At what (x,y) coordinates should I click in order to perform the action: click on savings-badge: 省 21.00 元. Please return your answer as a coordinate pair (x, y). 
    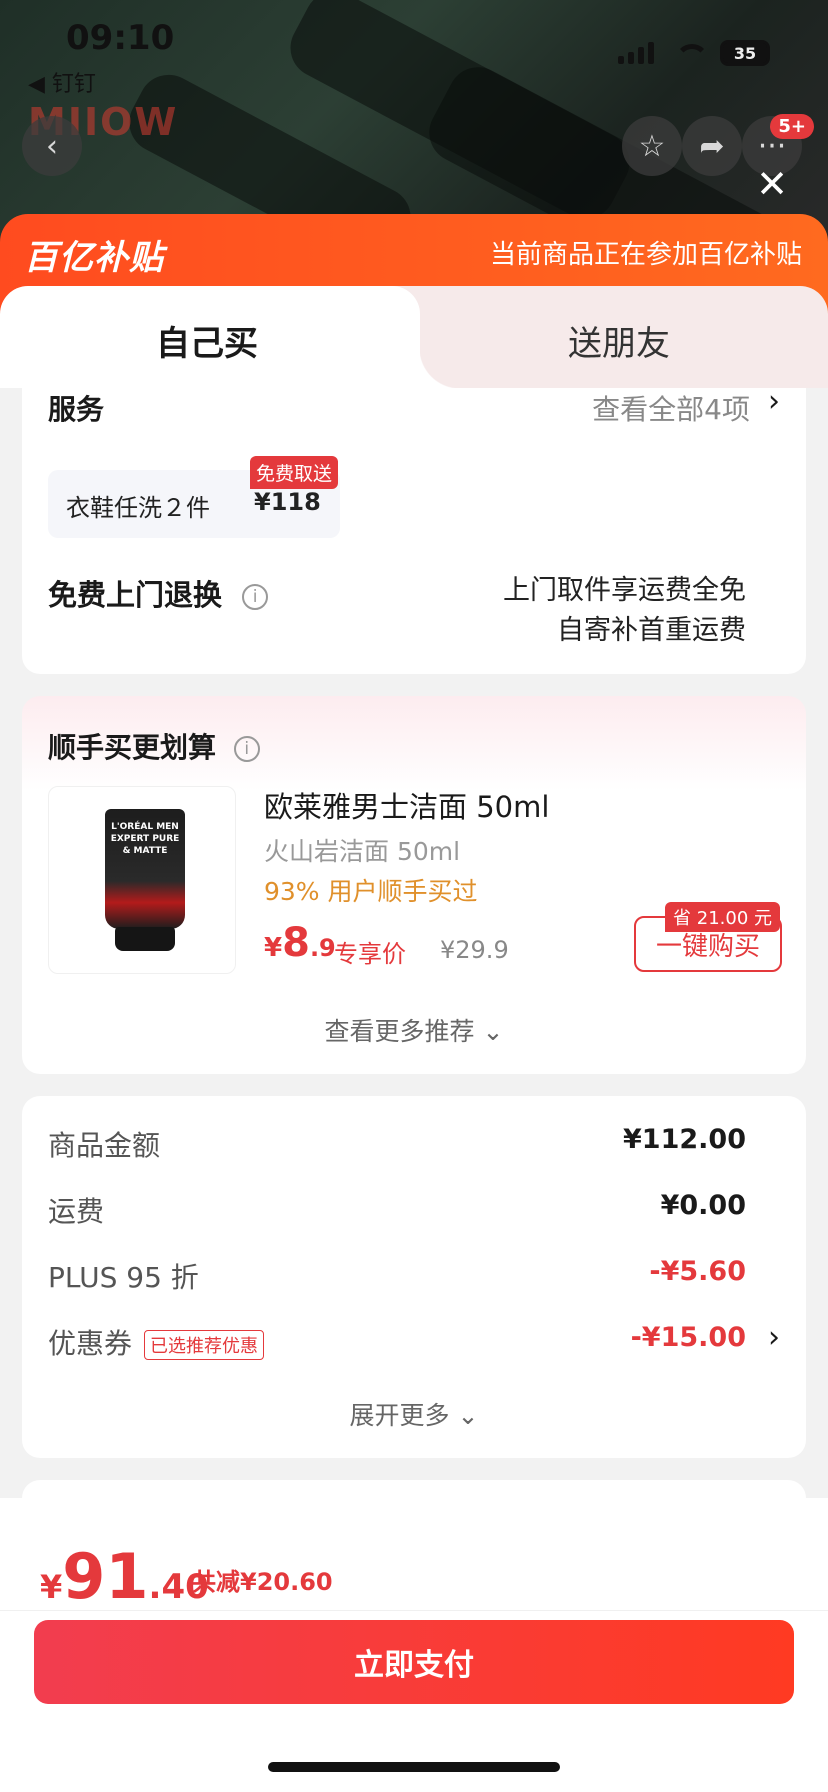
    Looking at the image, I should click on (722, 917).